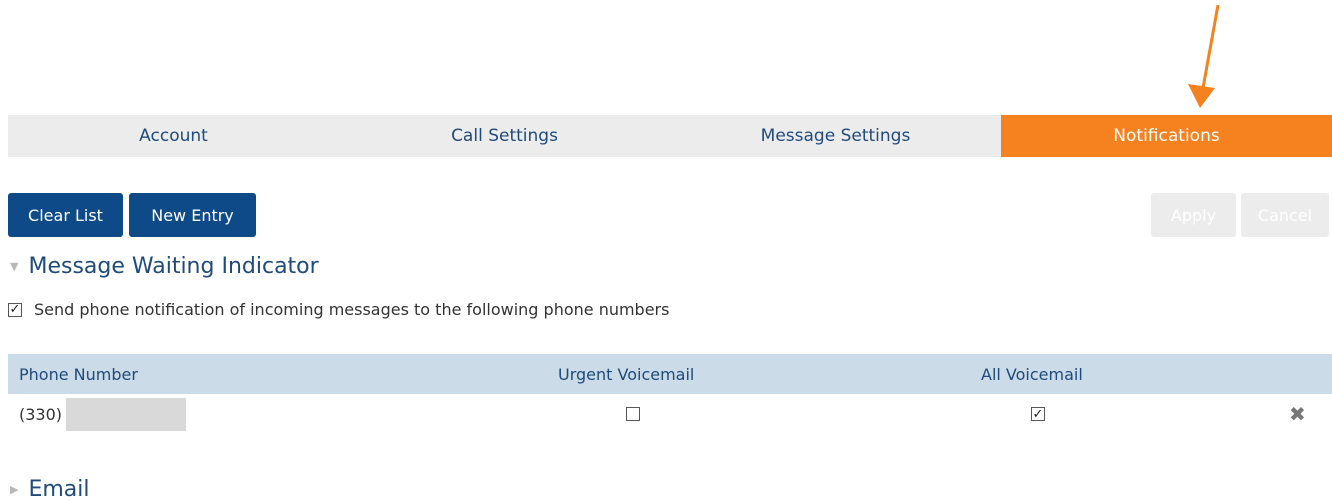 The height and width of the screenshot is (502, 1332). What do you see at coordinates (192, 215) in the screenshot?
I see `new-entry-button: New Entry` at bounding box center [192, 215].